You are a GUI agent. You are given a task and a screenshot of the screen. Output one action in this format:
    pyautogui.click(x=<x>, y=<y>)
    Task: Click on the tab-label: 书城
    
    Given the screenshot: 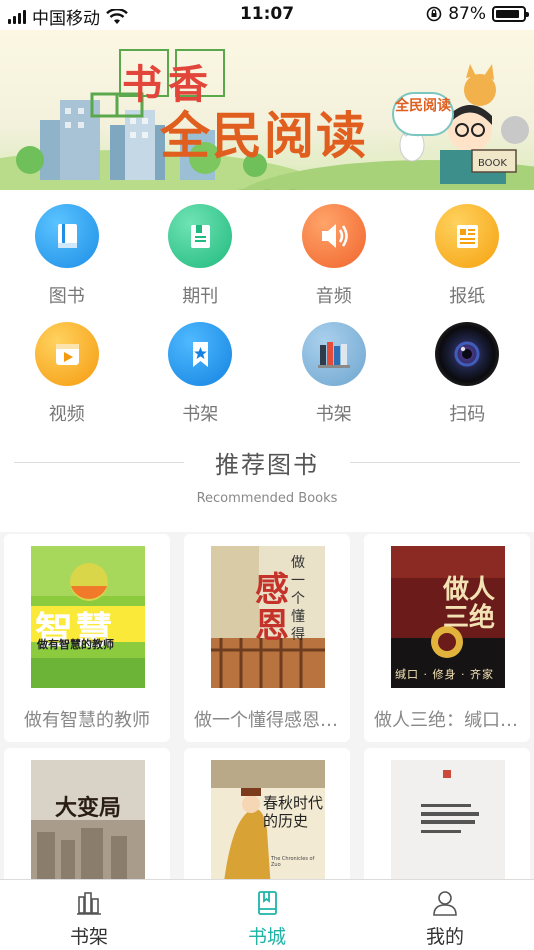 What is the action you would take?
    pyautogui.click(x=266, y=937)
    